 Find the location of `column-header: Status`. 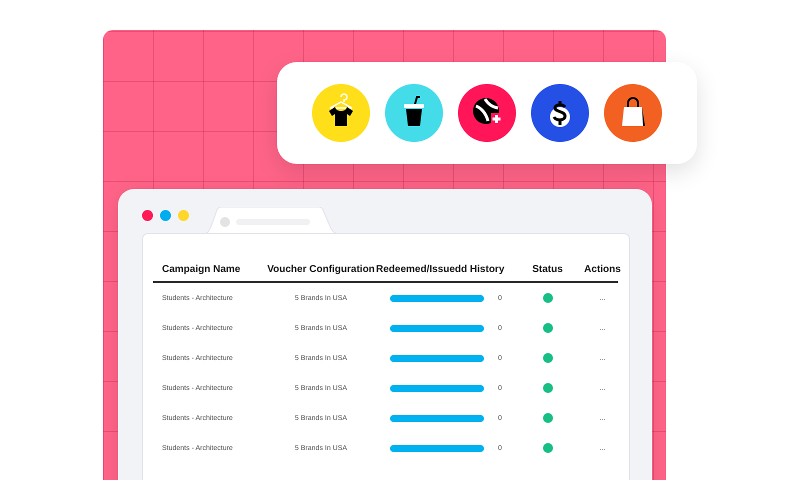

column-header: Status is located at coordinates (547, 269).